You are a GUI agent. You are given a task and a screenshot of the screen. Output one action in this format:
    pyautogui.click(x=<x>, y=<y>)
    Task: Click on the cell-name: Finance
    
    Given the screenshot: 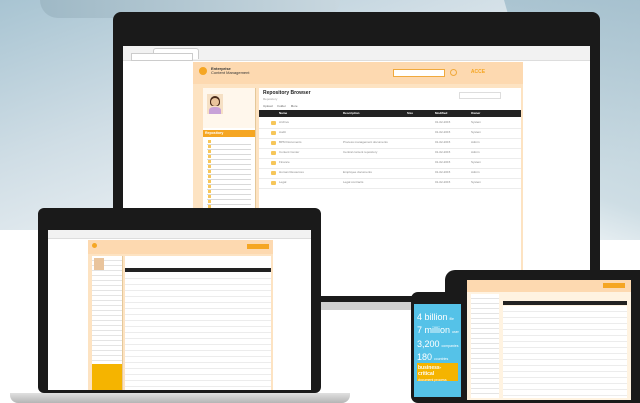 What is the action you would take?
    pyautogui.click(x=284, y=162)
    